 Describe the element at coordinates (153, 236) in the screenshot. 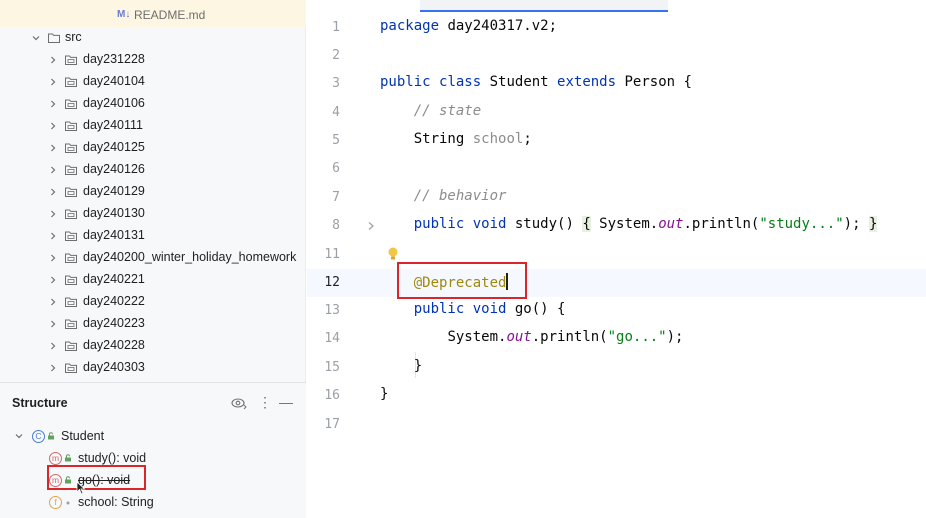

I see `tree-item-folder: day240131` at that location.